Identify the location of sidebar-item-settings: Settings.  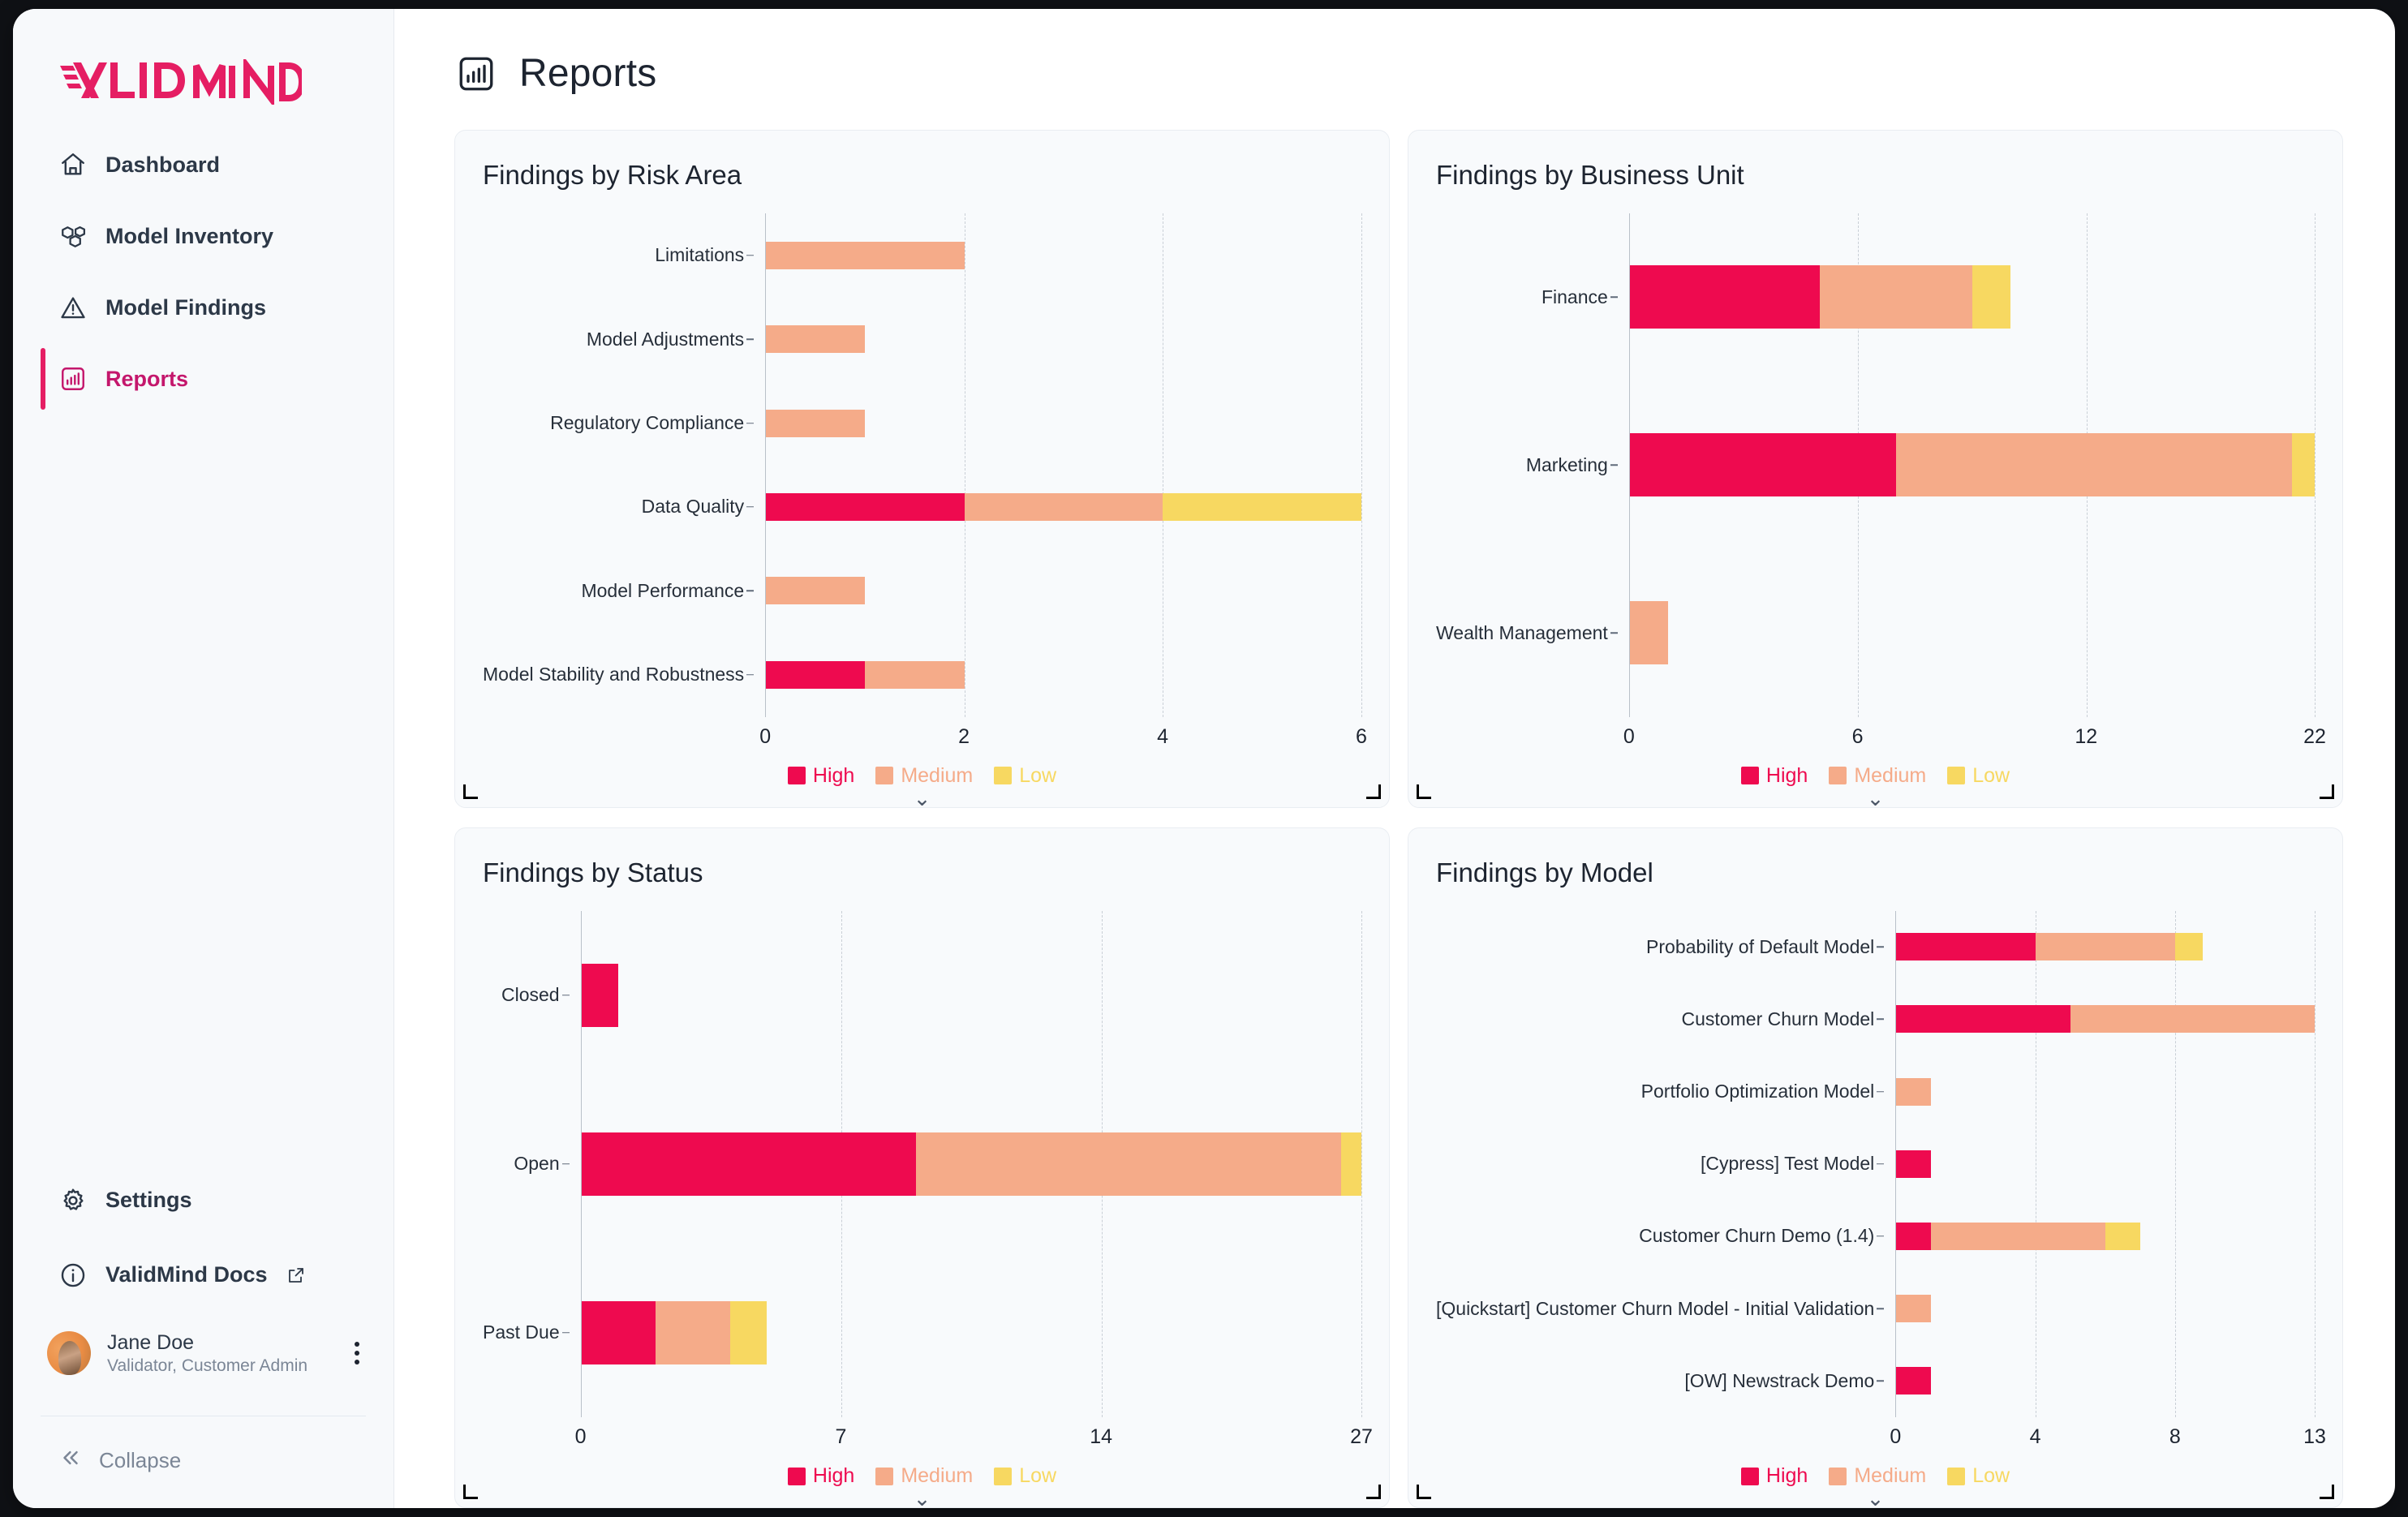
(203, 1201).